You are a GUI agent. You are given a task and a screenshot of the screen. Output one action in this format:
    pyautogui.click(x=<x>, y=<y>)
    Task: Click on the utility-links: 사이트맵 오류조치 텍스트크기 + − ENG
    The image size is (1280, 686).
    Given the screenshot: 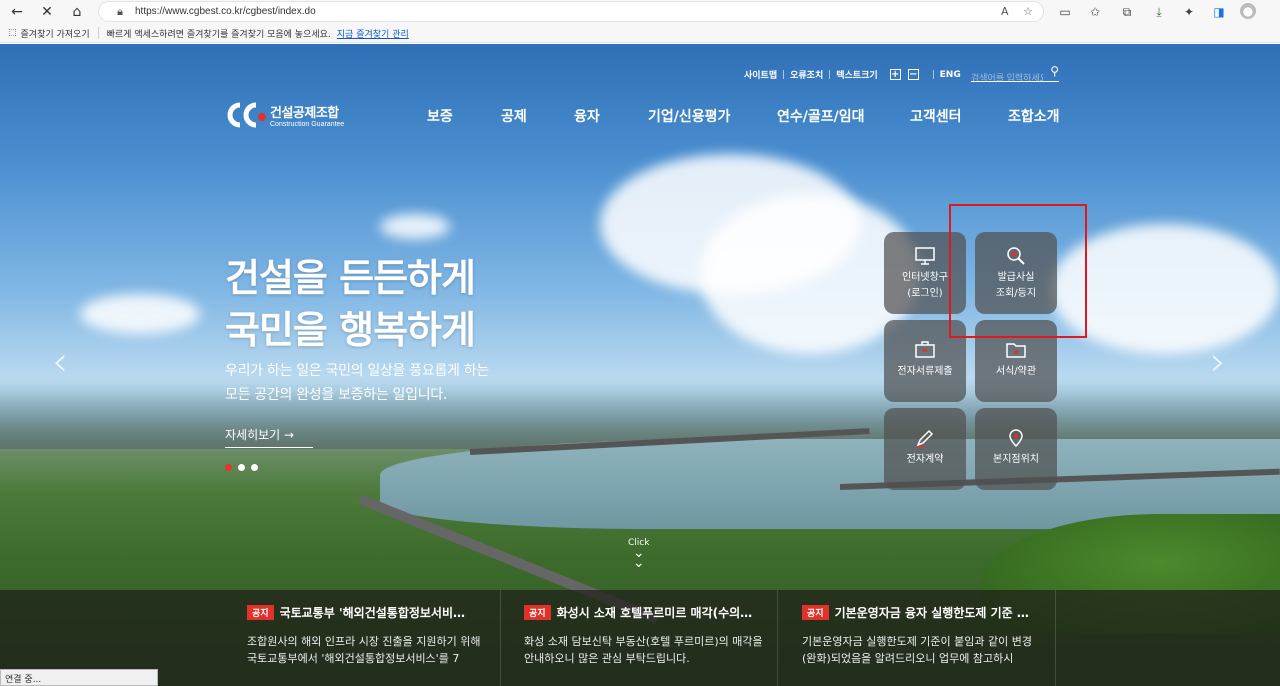 What is the action you would take?
    pyautogui.click(x=852, y=74)
    